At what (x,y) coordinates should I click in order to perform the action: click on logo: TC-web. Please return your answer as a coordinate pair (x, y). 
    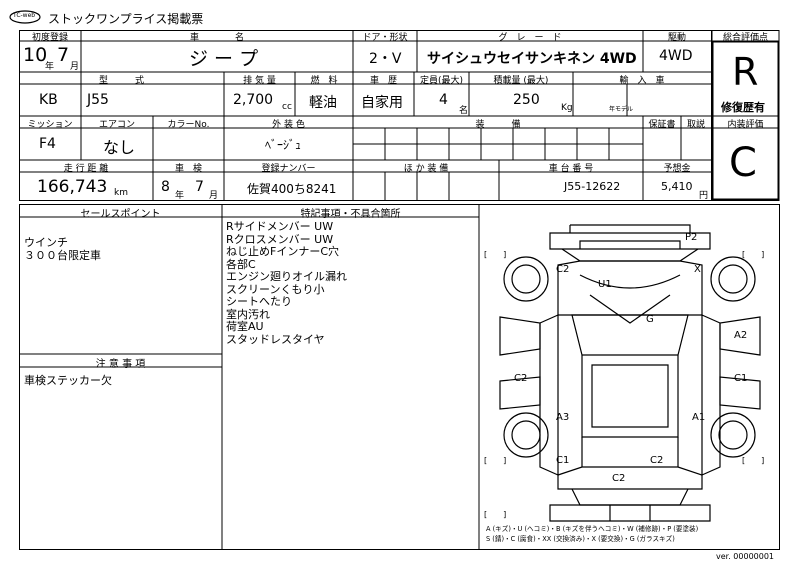
    Looking at the image, I should click on (24, 17).